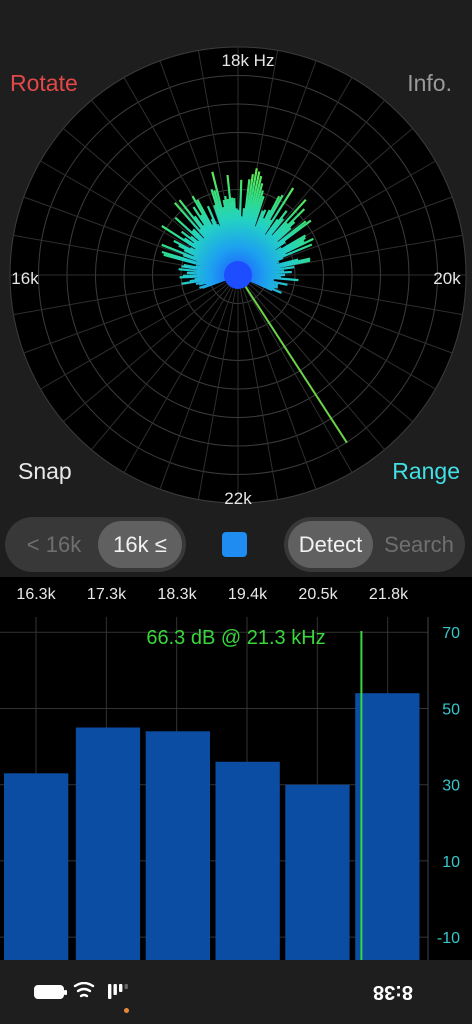 The height and width of the screenshot is (1024, 472). Describe the element at coordinates (54, 544) in the screenshot. I see `range-below-16k-option: < 16k` at that location.